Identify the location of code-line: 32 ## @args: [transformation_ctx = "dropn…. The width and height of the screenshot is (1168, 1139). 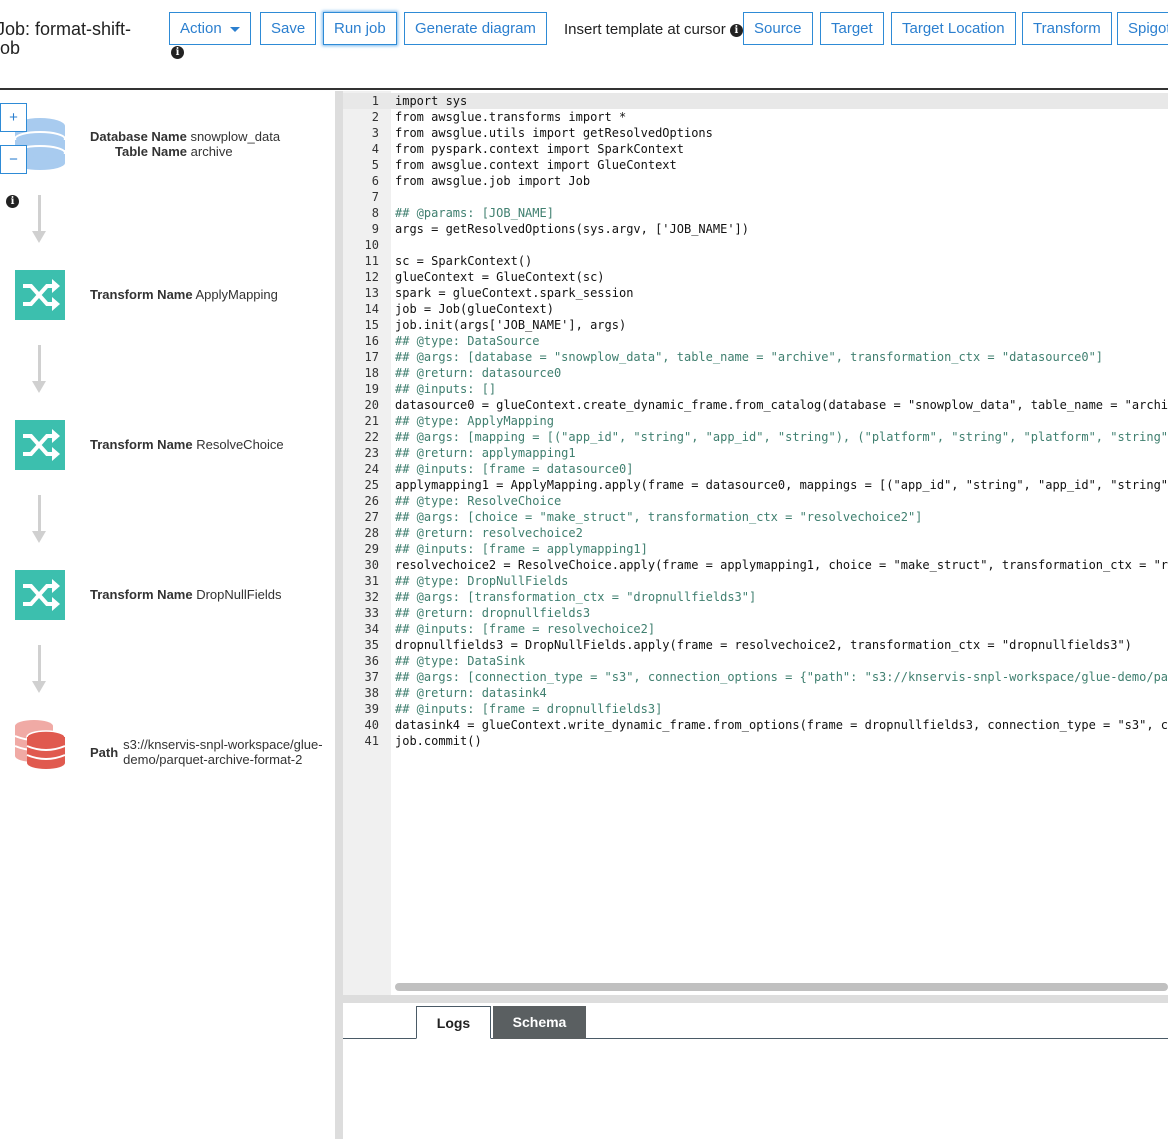
(755, 597).